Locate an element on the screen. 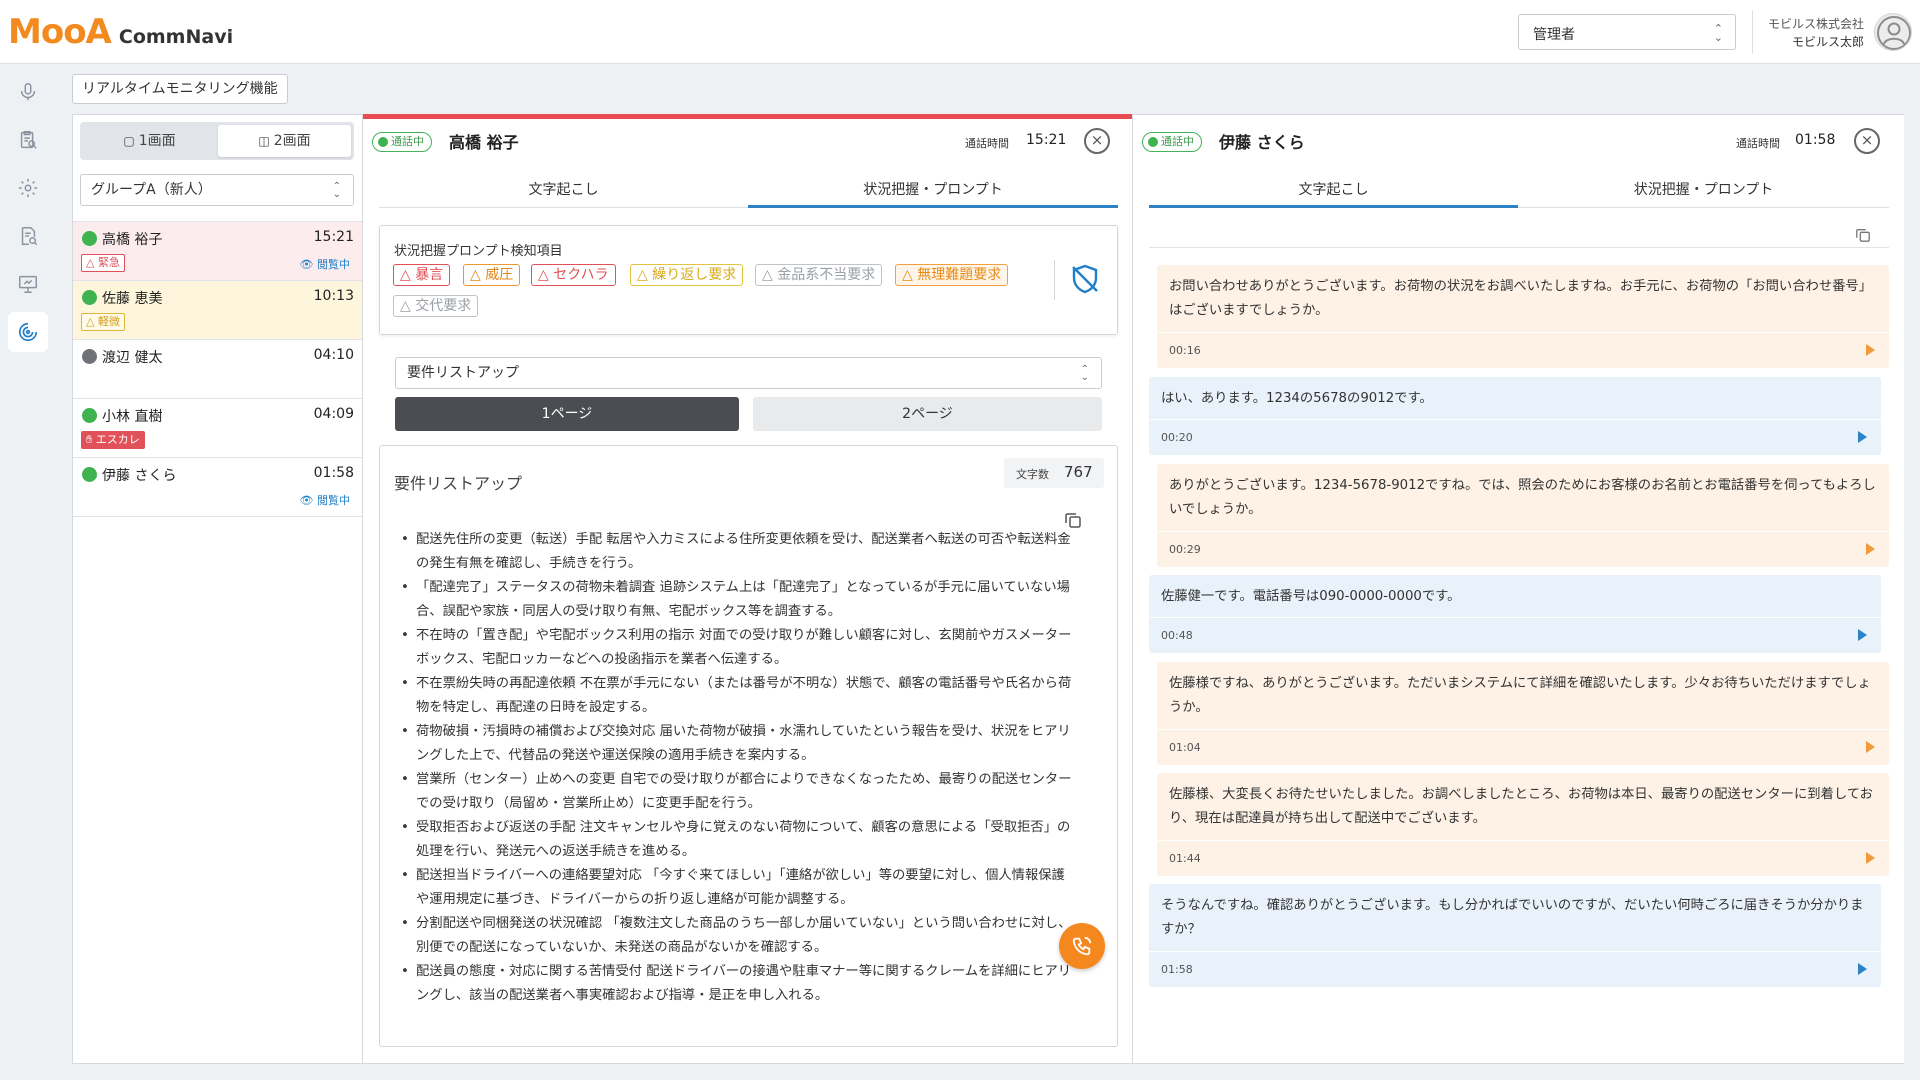 The image size is (1920, 1080). requirement-select-value: 要件リストアップ is located at coordinates (463, 373).